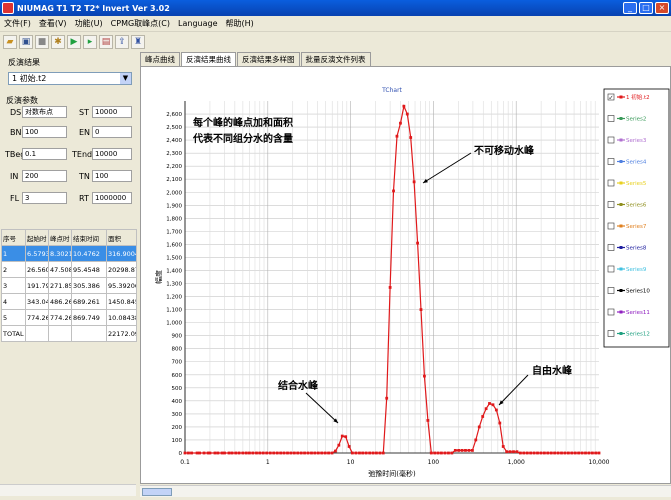 This screenshot has width=671, height=500. Describe the element at coordinates (662, 8) in the screenshot. I see `close-button: ×` at that location.